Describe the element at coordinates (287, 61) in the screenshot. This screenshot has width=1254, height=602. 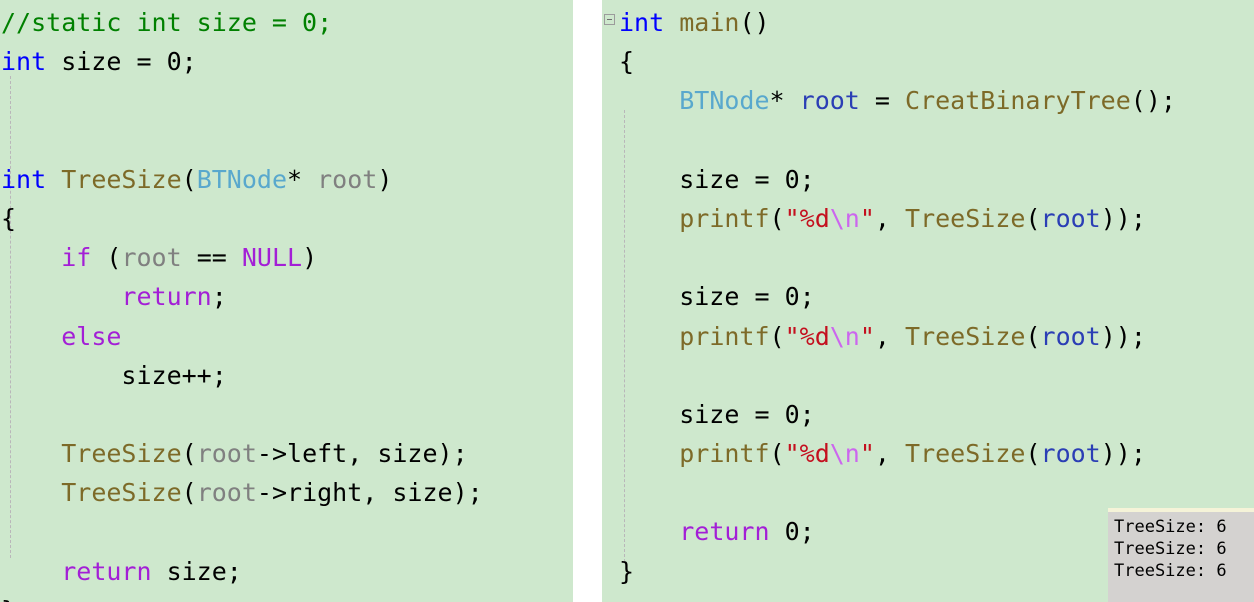
I see `left-code-line: int size = 0;` at that location.